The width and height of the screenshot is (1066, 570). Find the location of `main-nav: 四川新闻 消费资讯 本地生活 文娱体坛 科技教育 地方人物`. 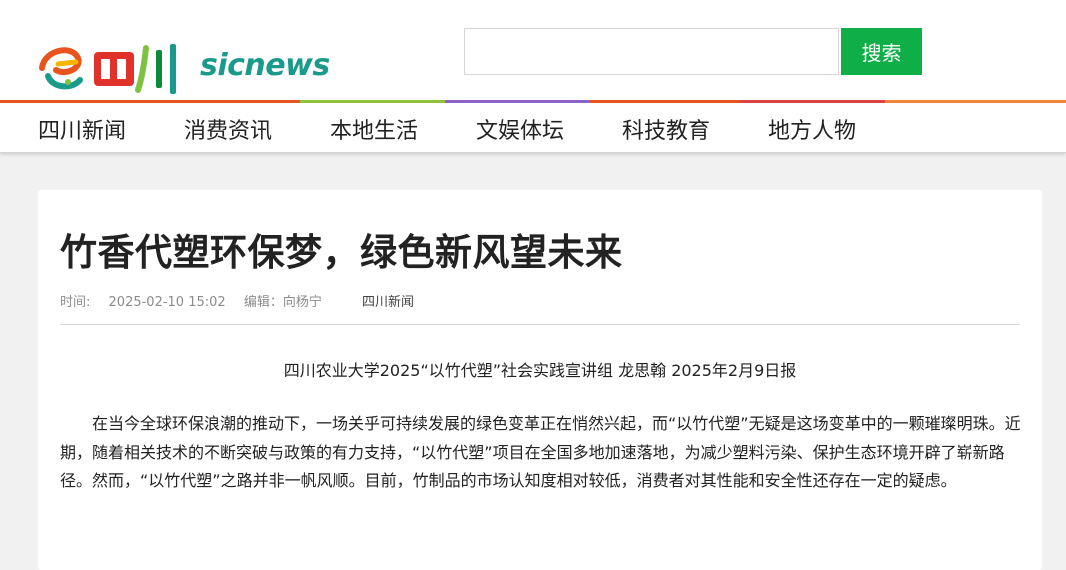

main-nav: 四川新闻 消费资讯 本地生活 文娱体坛 科技教育 地方人物 is located at coordinates (533, 128).